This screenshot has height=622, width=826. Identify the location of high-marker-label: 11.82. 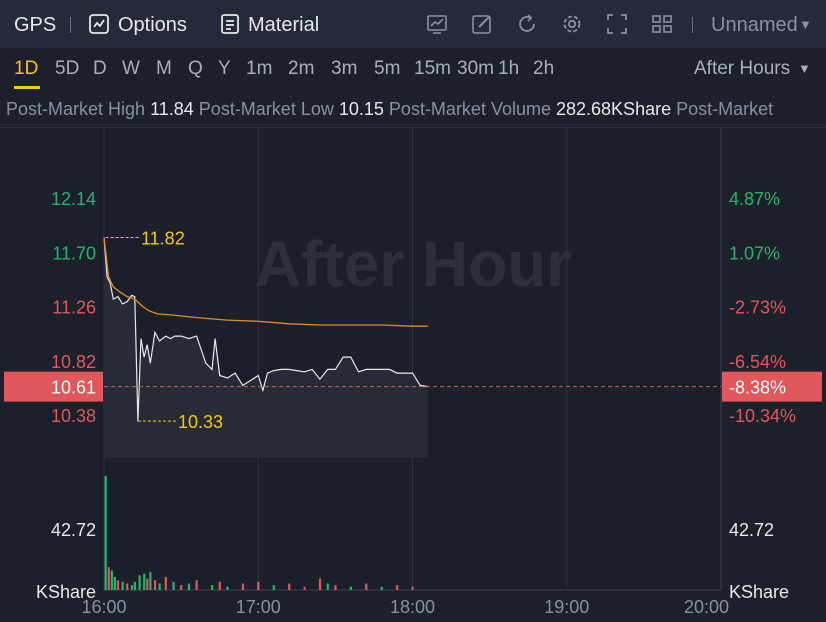
(163, 238).